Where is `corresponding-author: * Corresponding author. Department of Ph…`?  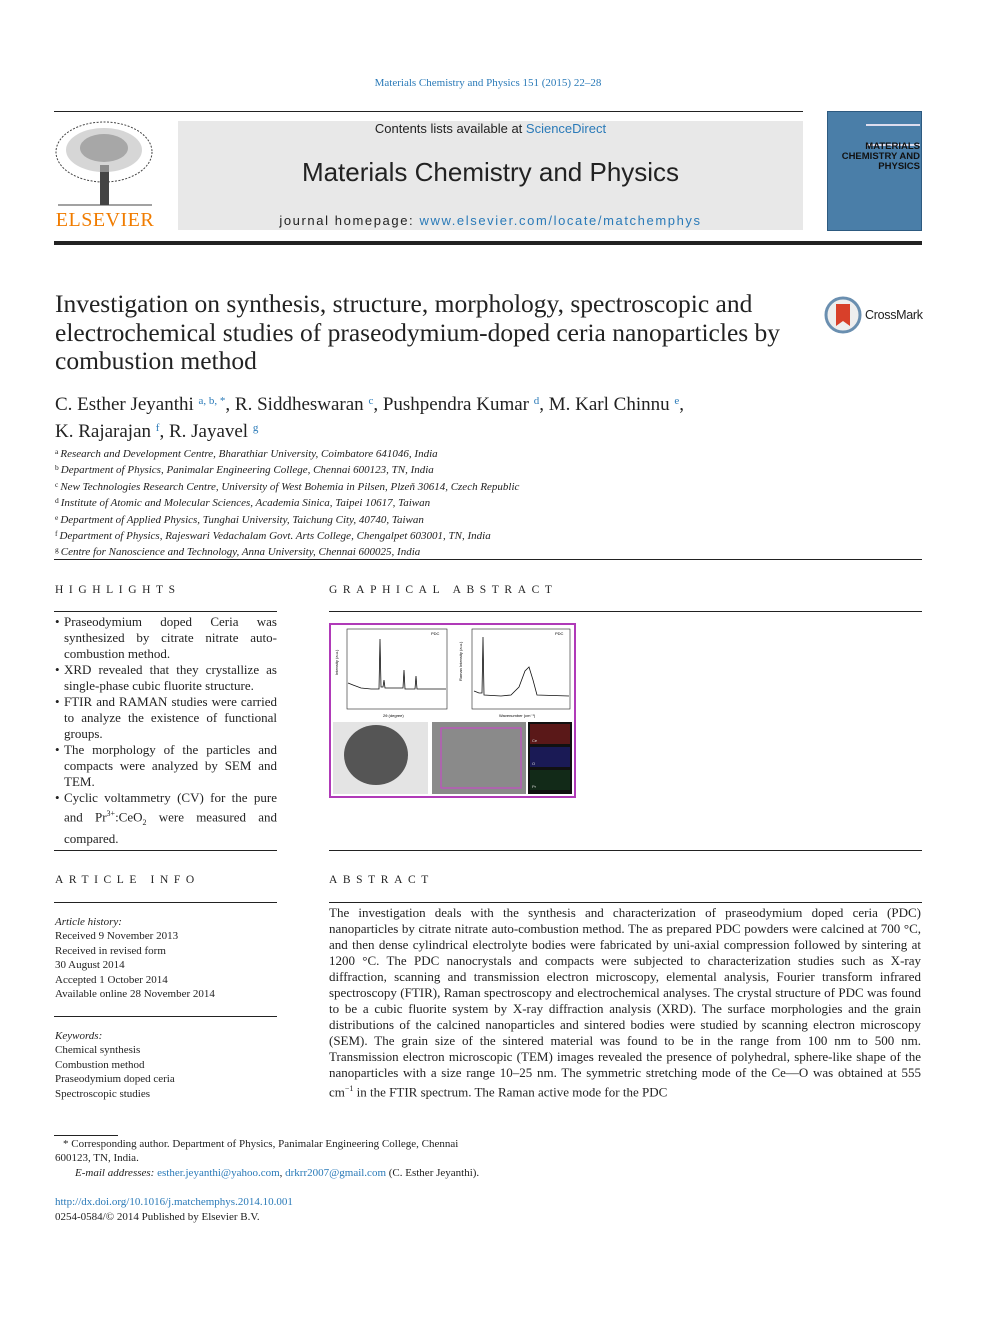 corresponding-author: * Corresponding author. Department of Ph… is located at coordinates (257, 1151).